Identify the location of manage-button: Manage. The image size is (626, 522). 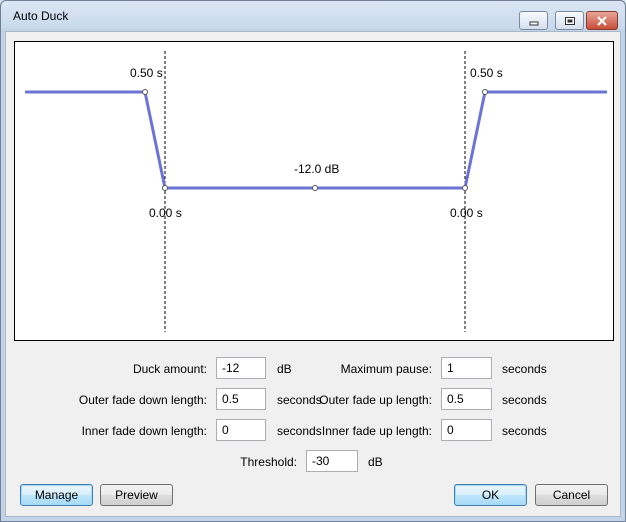
(56, 495).